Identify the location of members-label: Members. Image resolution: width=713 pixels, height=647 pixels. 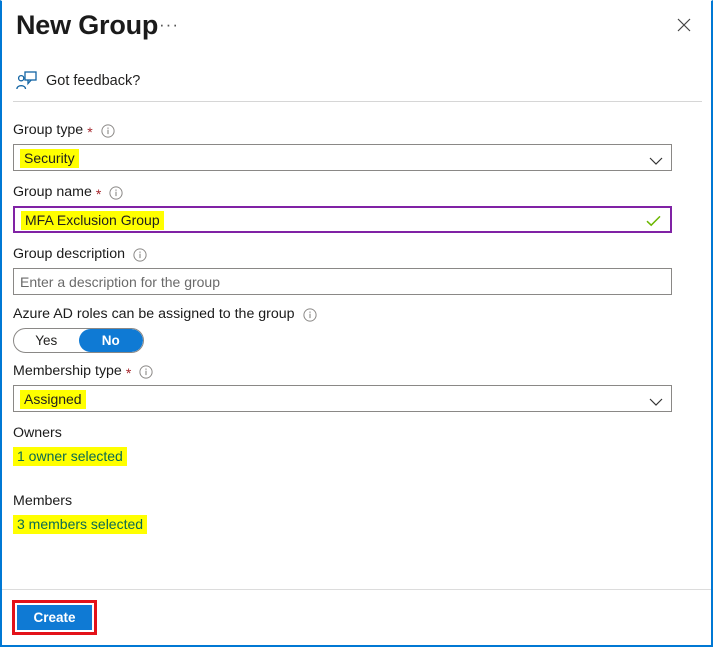
(342, 501).